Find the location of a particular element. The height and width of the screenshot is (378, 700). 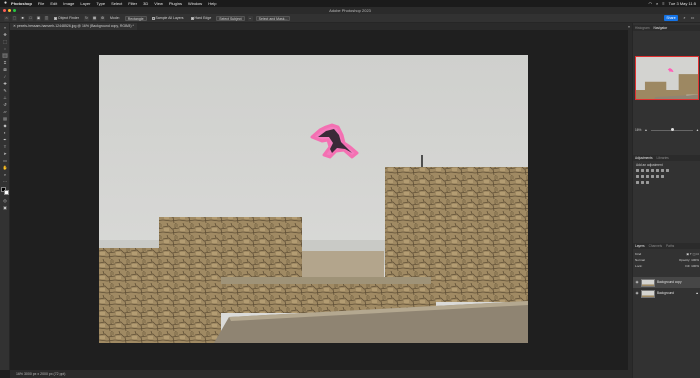

sample-all-layers-checkbox: Sample All Layers is located at coordinates (168, 18).